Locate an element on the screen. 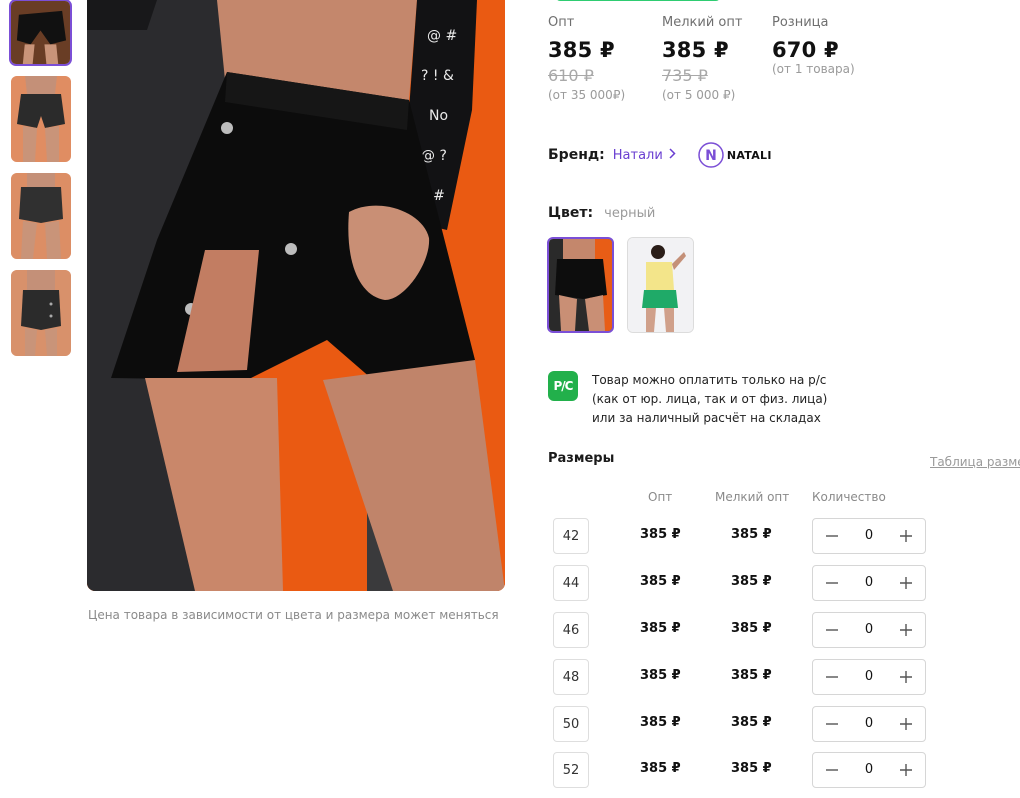  brand-row: Бренд: Натали N NATALI is located at coordinates (660, 155).